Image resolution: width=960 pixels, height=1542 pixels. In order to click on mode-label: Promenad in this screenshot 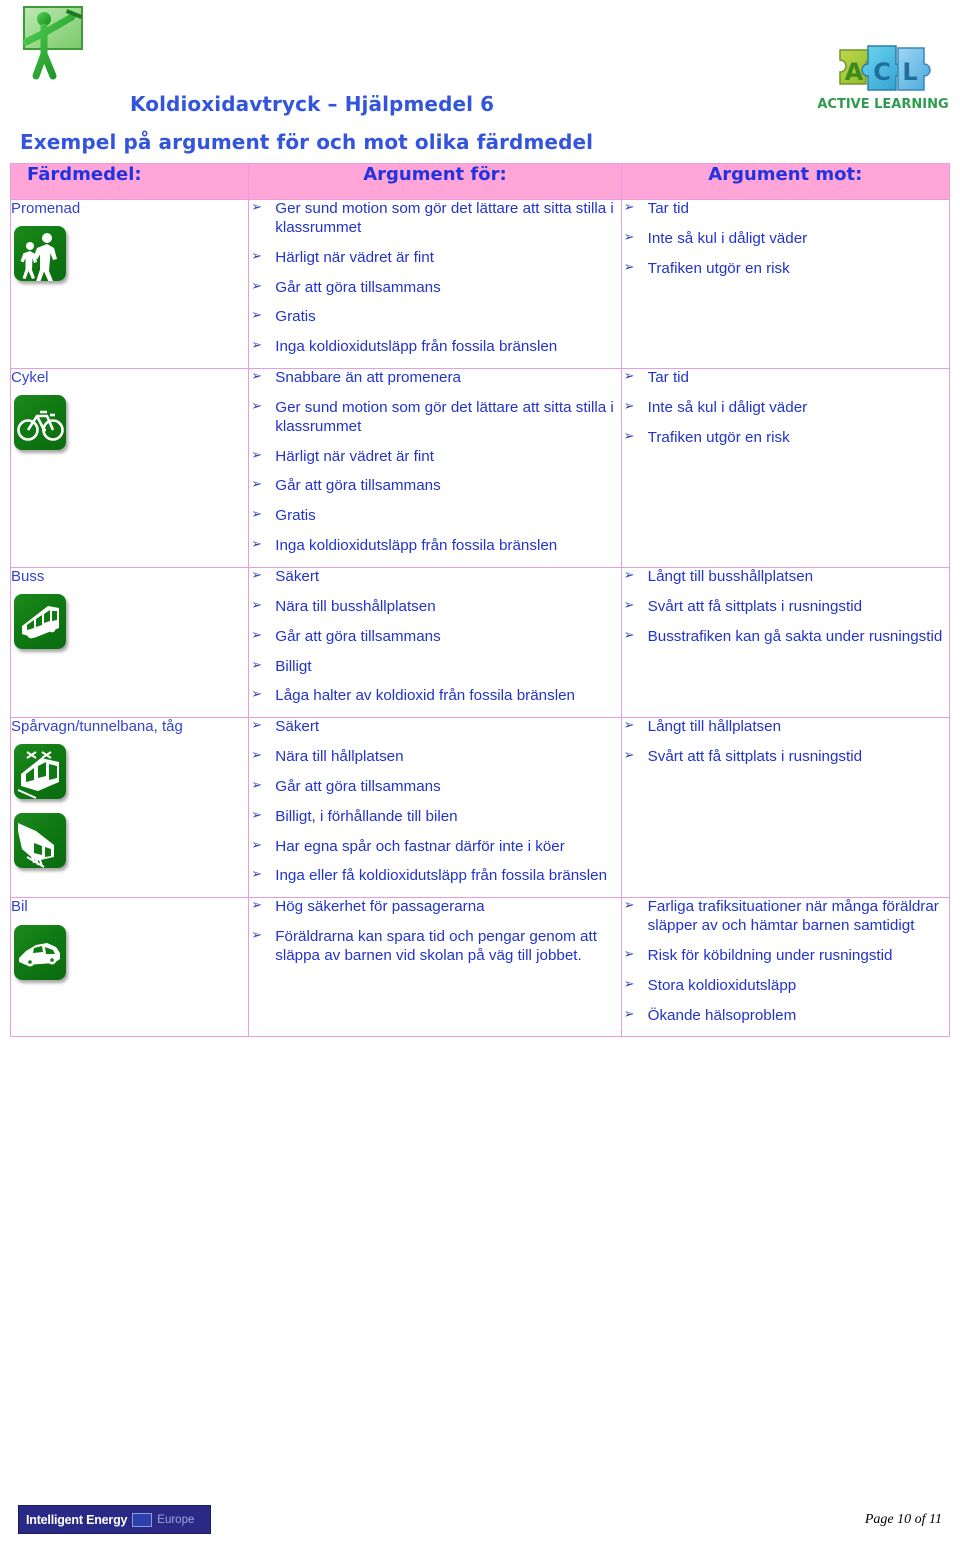, I will do `click(46, 208)`.